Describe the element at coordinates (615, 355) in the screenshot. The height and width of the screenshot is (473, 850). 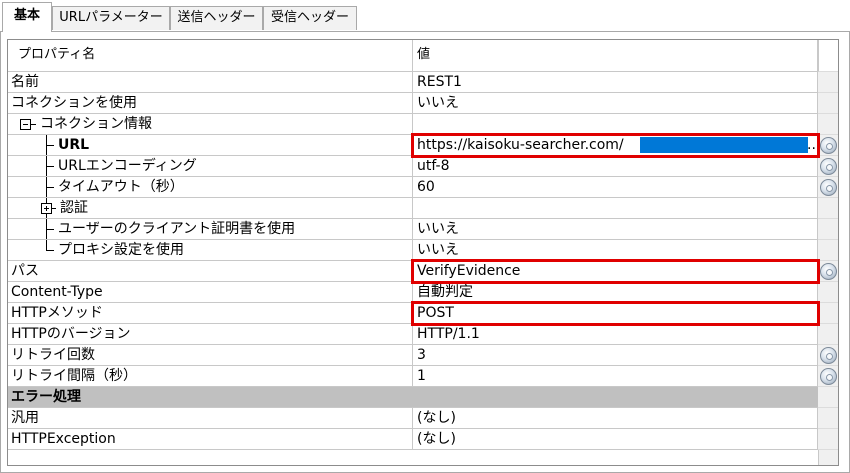
I see `property-value: 3` at that location.